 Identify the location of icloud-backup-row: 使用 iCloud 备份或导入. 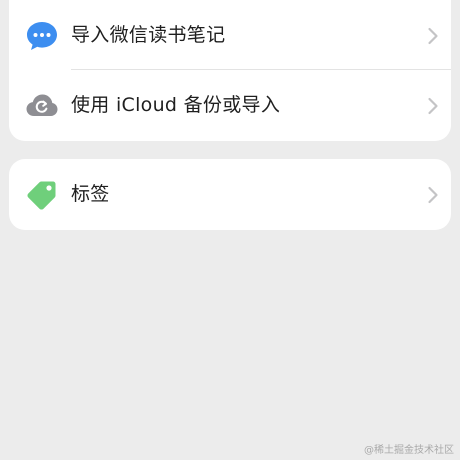
(230, 105).